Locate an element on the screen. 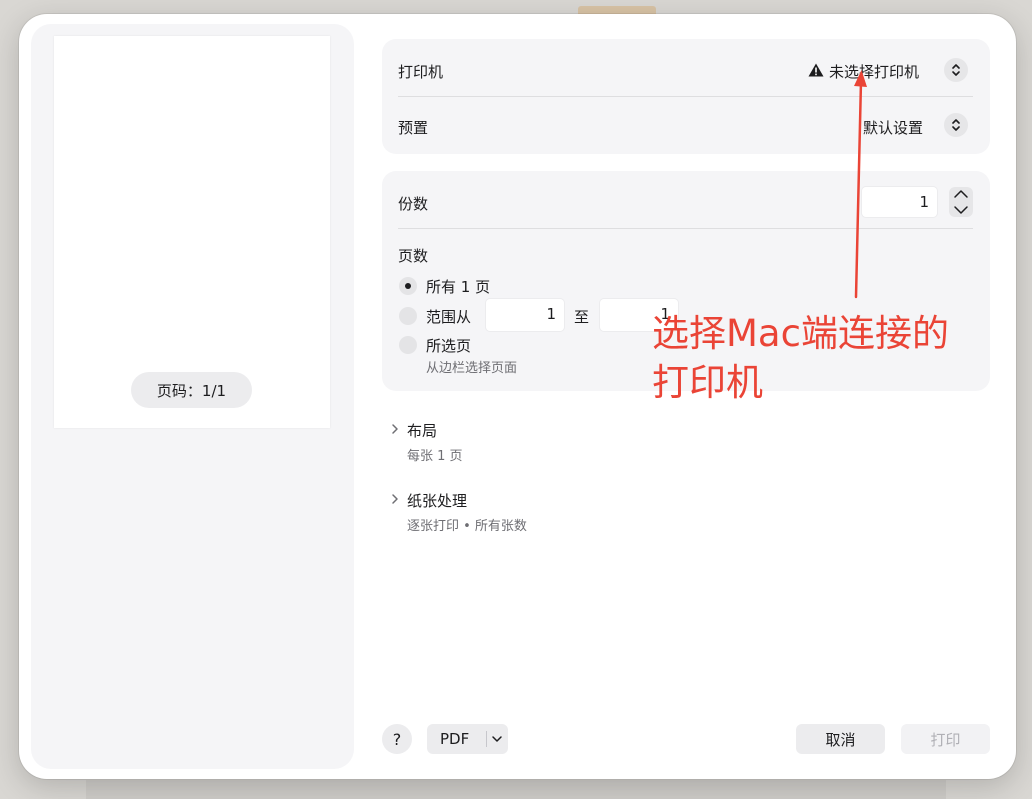 The width and height of the screenshot is (1032, 799). radio-selected-pages is located at coordinates (408, 345).